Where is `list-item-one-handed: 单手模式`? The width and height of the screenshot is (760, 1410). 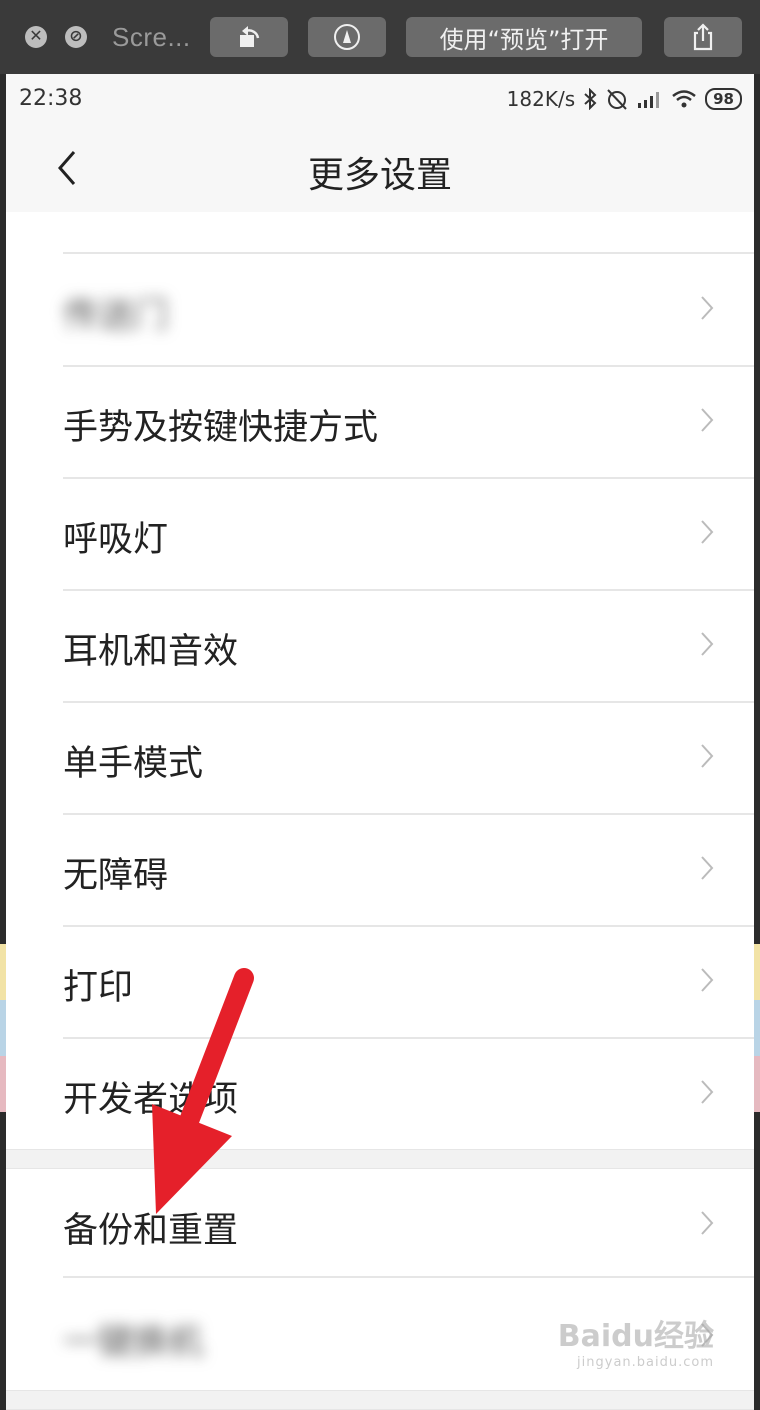
list-item-one-handed: 单手模式 is located at coordinates (380, 757).